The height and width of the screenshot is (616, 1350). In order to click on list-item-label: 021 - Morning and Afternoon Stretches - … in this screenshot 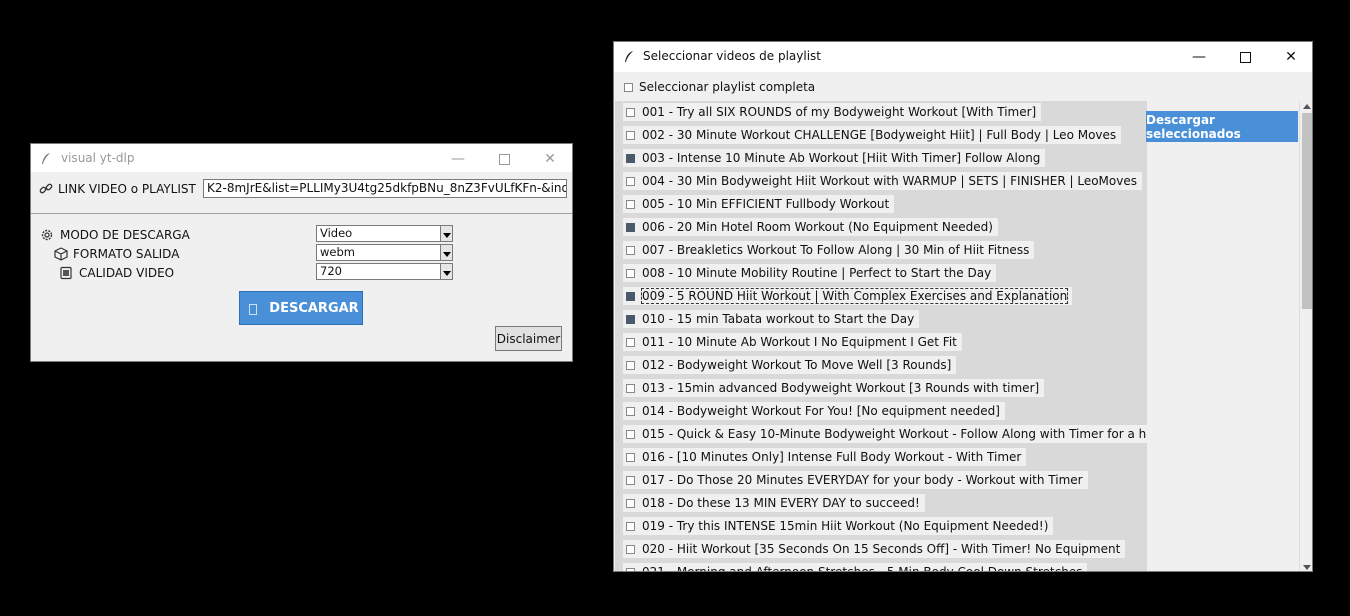, I will do `click(862, 568)`.